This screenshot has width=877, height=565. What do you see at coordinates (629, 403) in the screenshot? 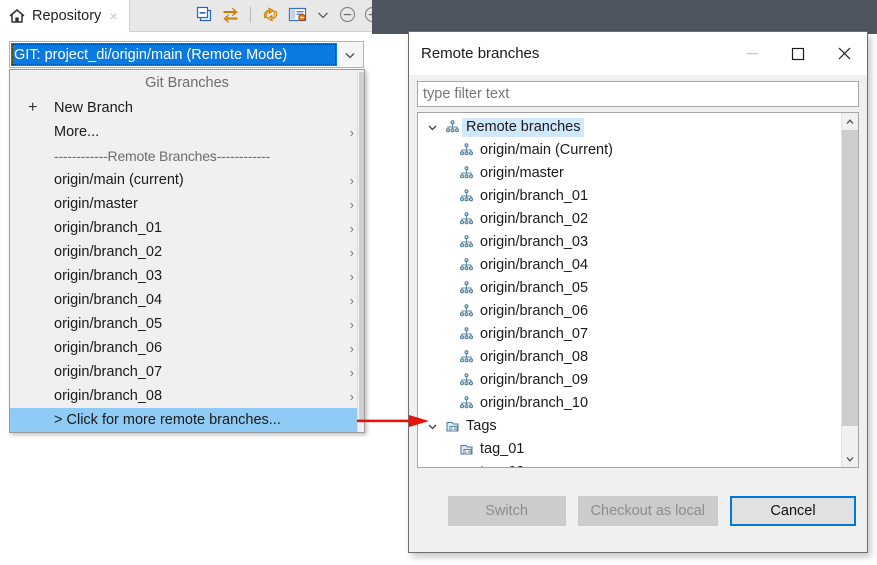
I see `tree-item-origin-branch-10: origin/branch_10` at bounding box center [629, 403].